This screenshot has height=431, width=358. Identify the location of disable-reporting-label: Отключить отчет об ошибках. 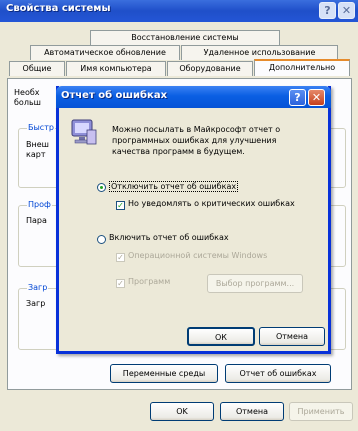
(174, 186).